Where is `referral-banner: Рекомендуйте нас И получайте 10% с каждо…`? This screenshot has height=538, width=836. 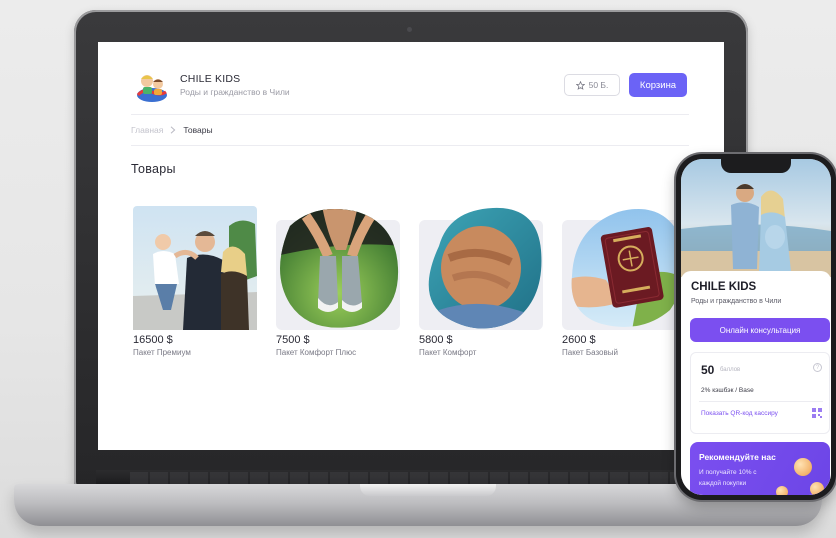
referral-banner: Рекомендуйте нас И получайте 10% с каждо… is located at coordinates (760, 468).